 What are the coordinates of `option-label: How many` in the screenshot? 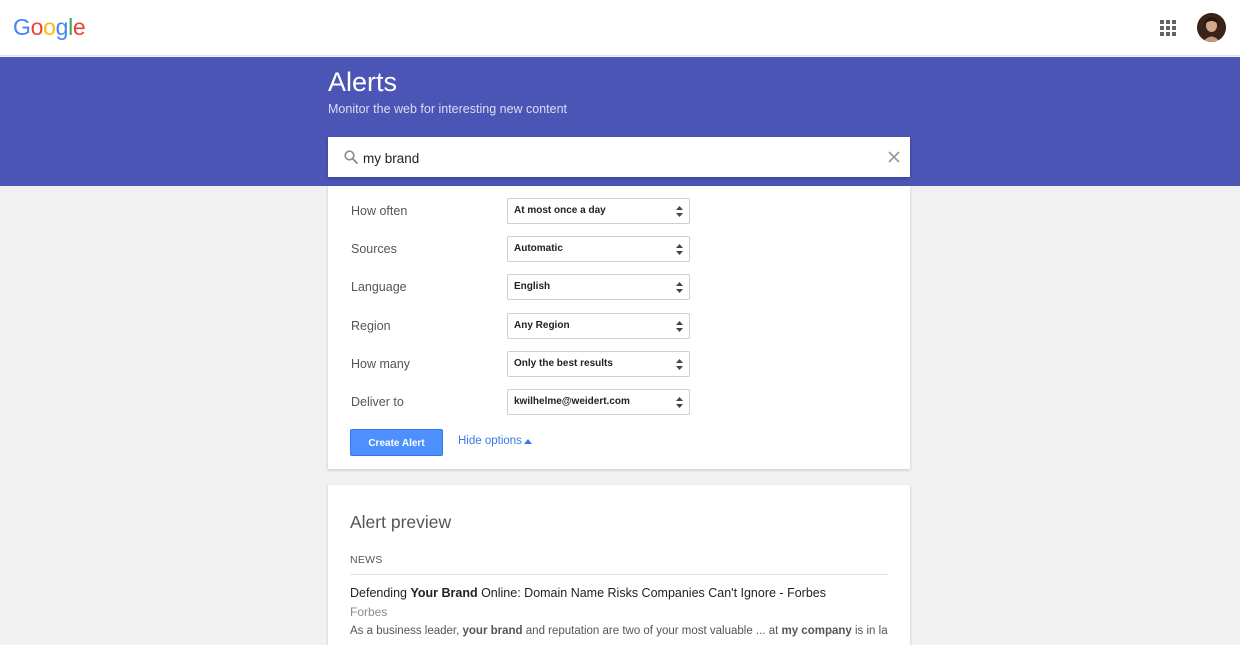 It's located at (381, 364).